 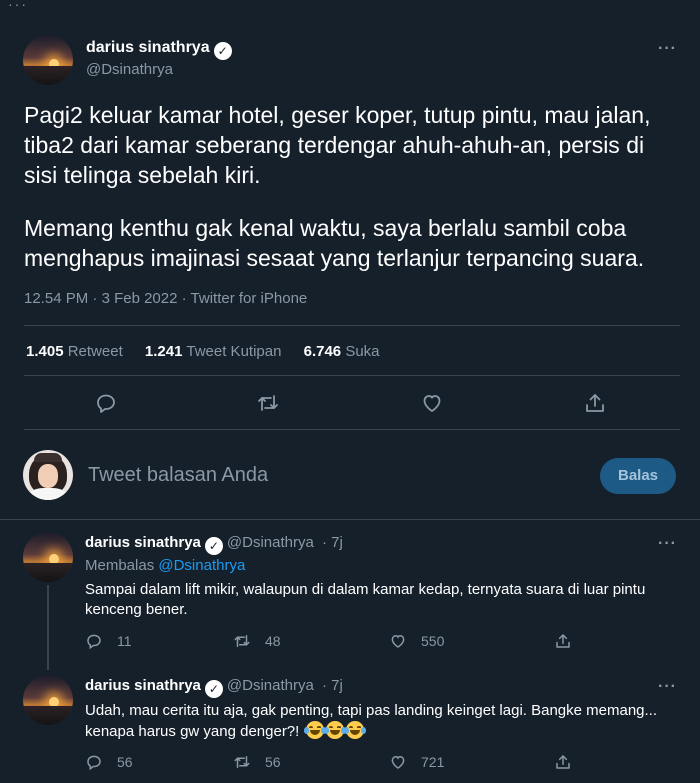 I want to click on reply-action-bar: 56 56 721, so click(x=335, y=762).